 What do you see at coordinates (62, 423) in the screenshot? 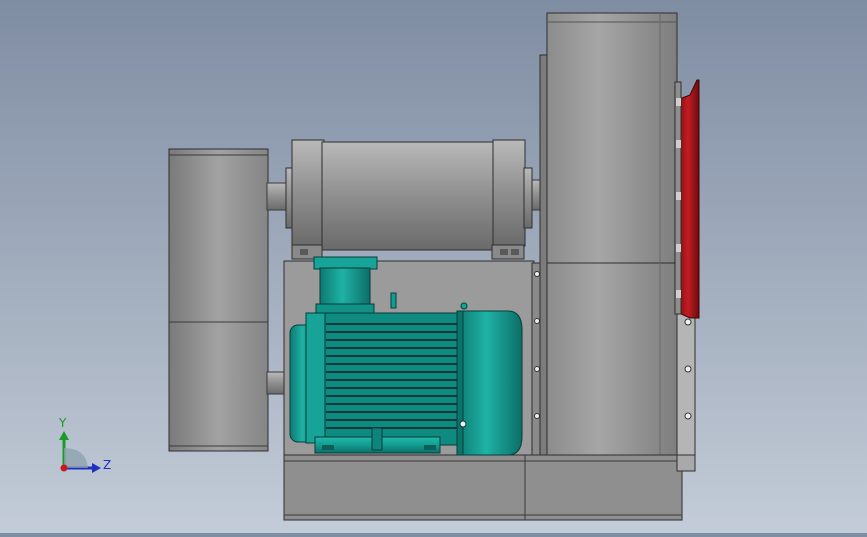
I see `y-axis-label: Y` at bounding box center [62, 423].